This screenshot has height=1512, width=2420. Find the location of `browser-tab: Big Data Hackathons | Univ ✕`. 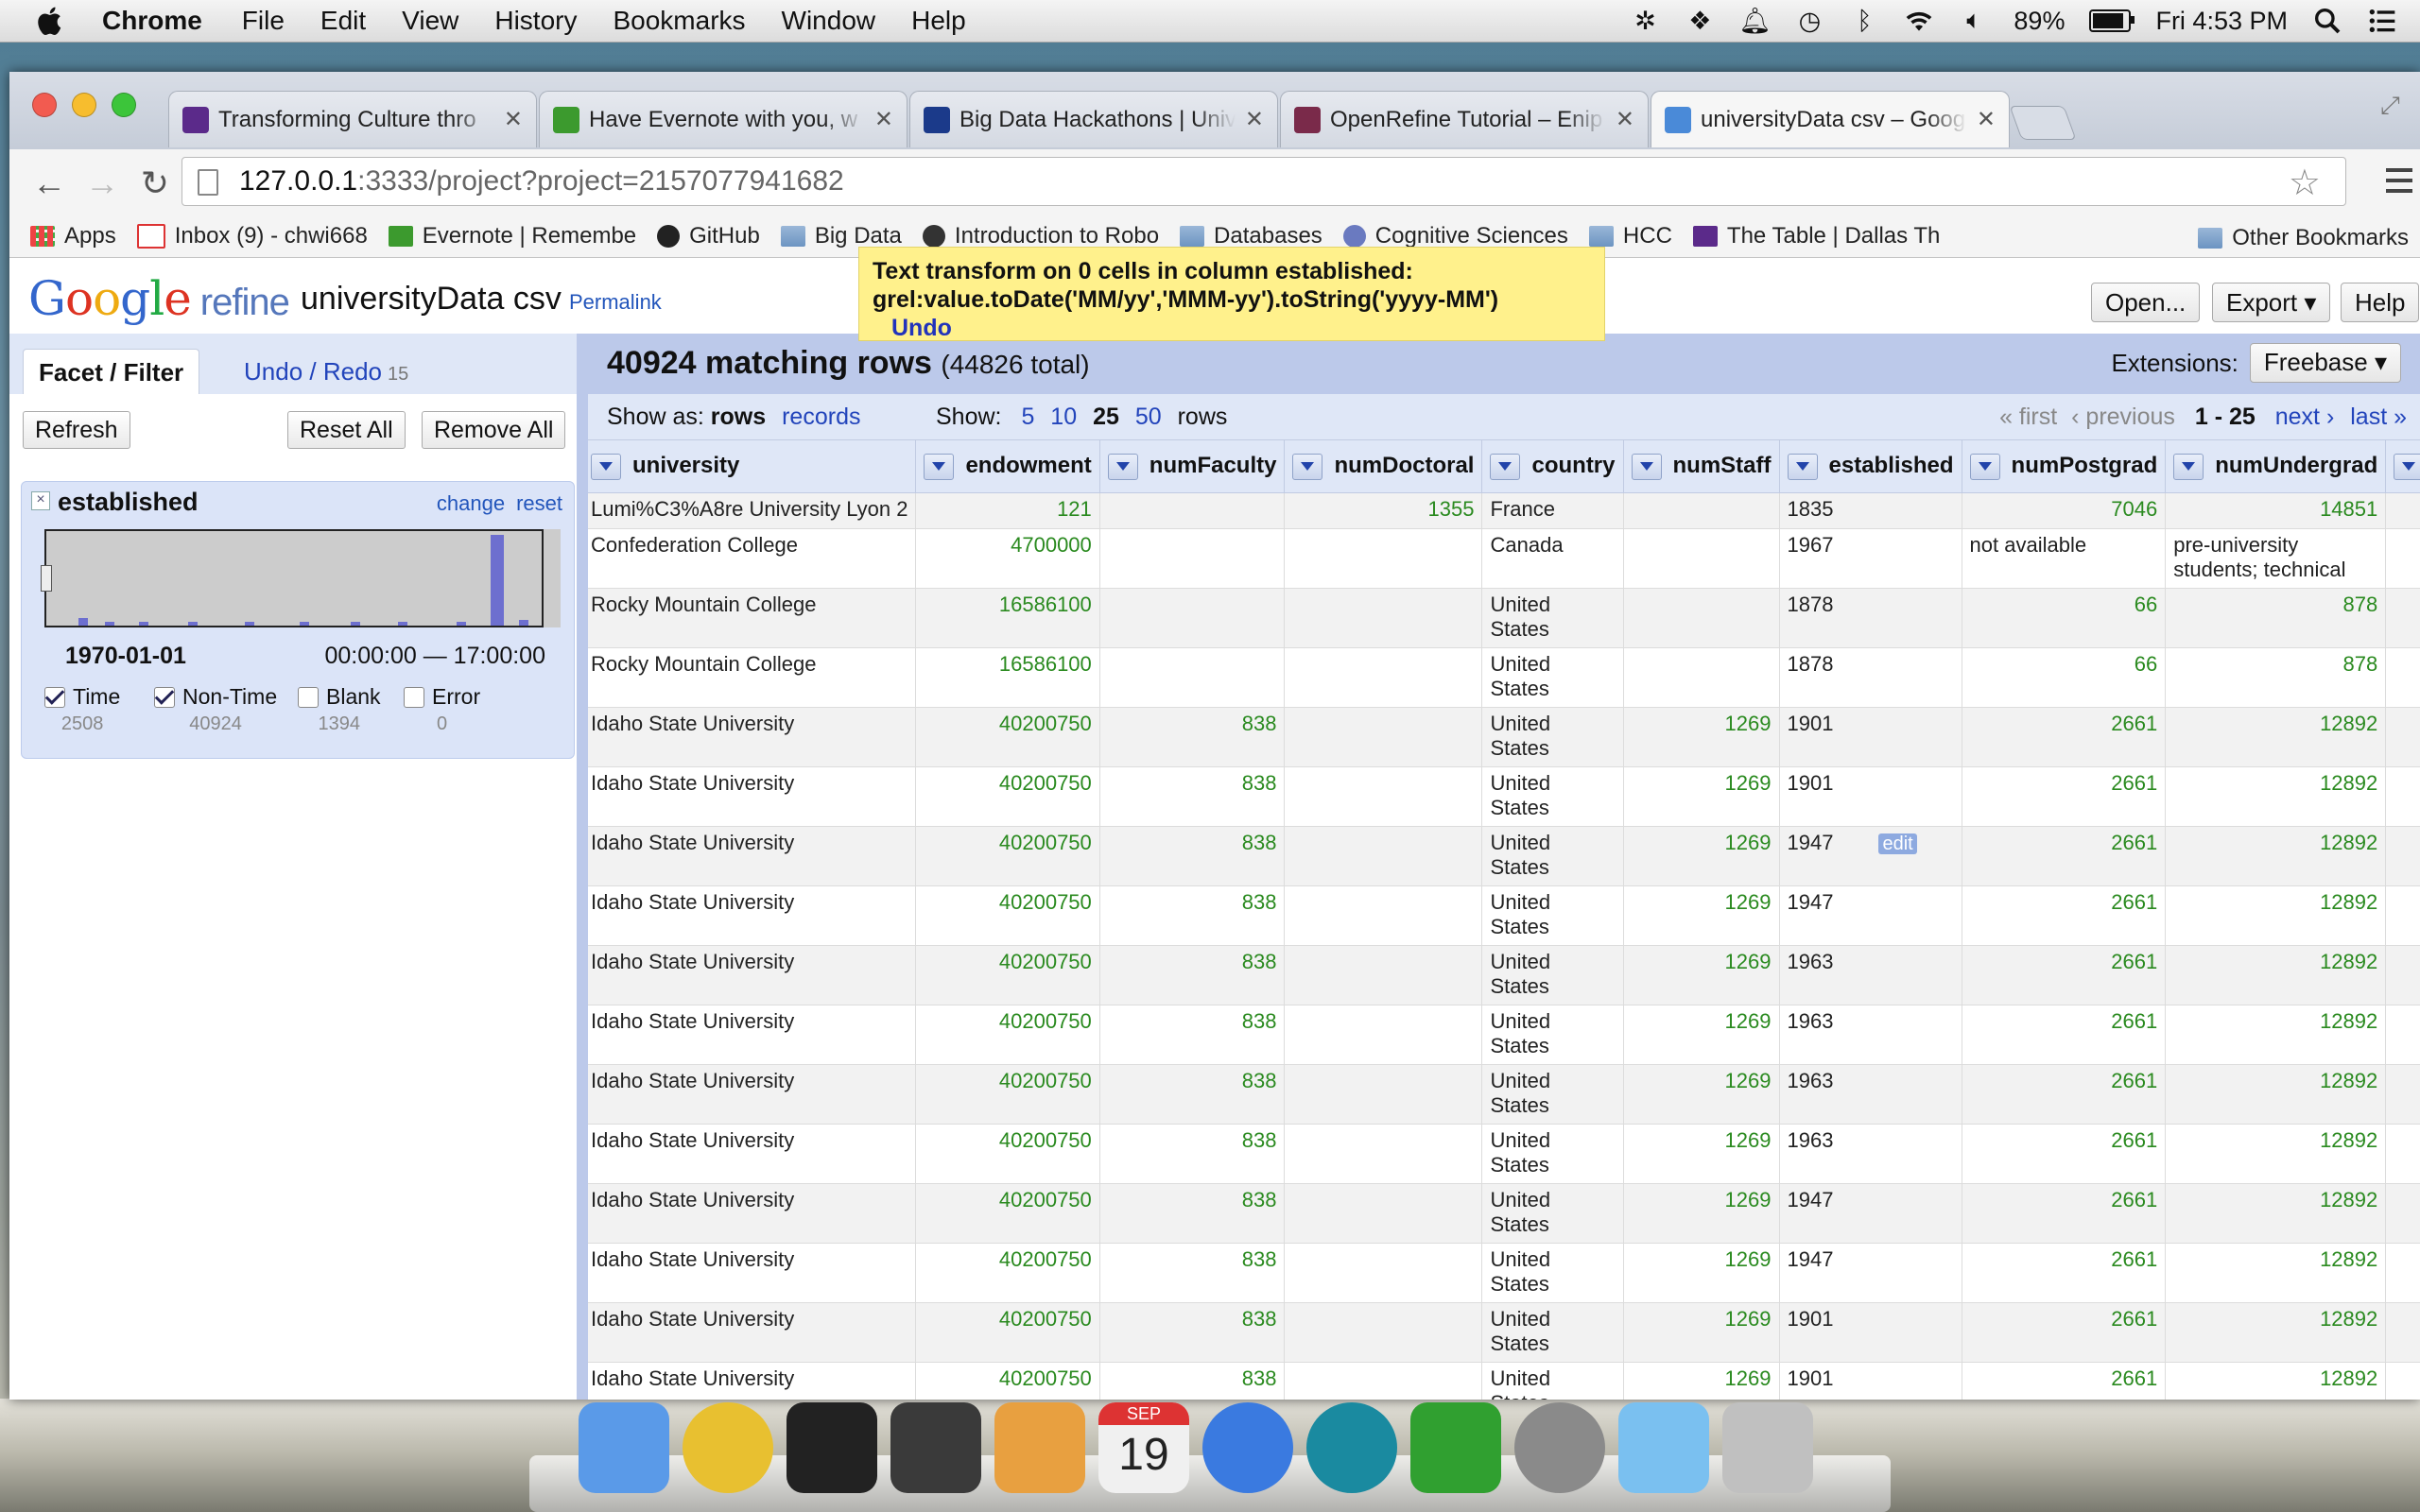

browser-tab: Big Data Hackathons | Univ ✕ is located at coordinates (1093, 119).